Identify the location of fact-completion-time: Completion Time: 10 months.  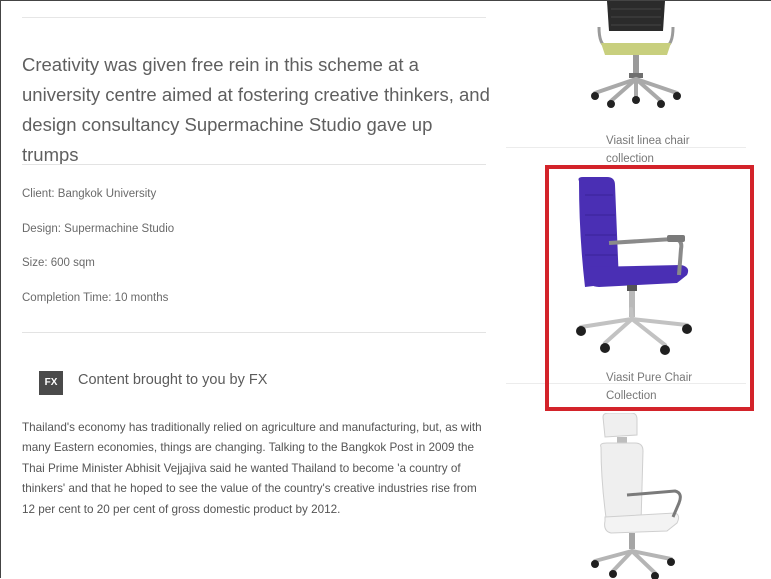
(95, 297).